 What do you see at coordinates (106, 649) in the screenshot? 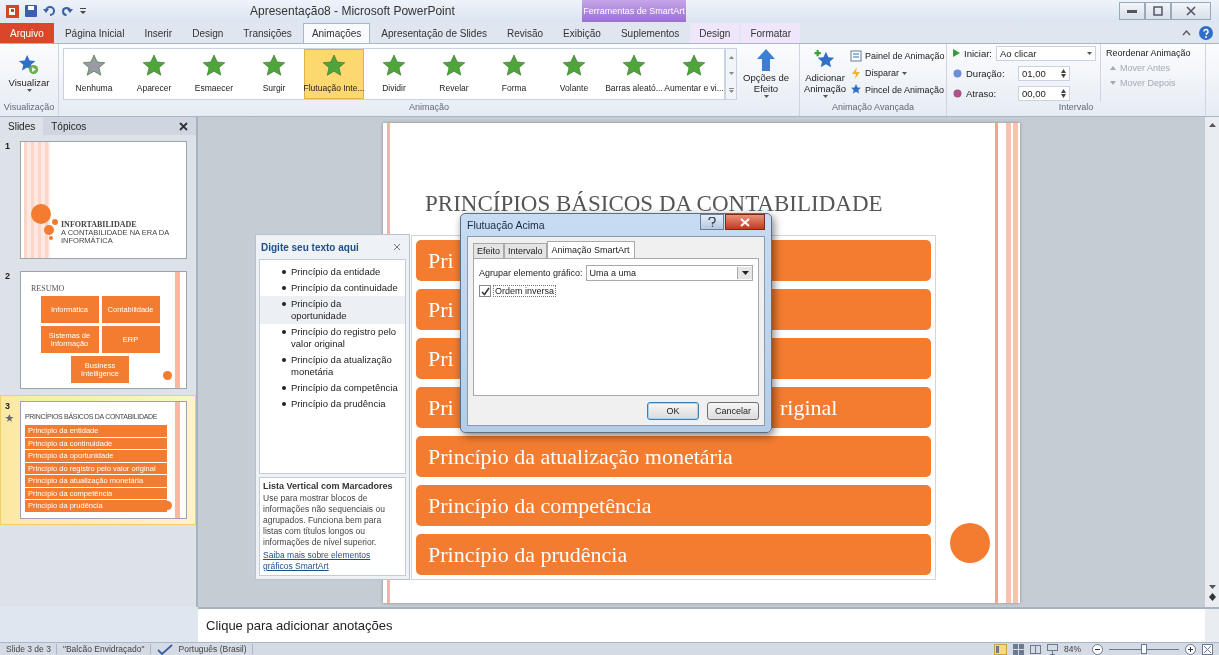
I see `theme-name: "Balcão Envidraçado"` at bounding box center [106, 649].